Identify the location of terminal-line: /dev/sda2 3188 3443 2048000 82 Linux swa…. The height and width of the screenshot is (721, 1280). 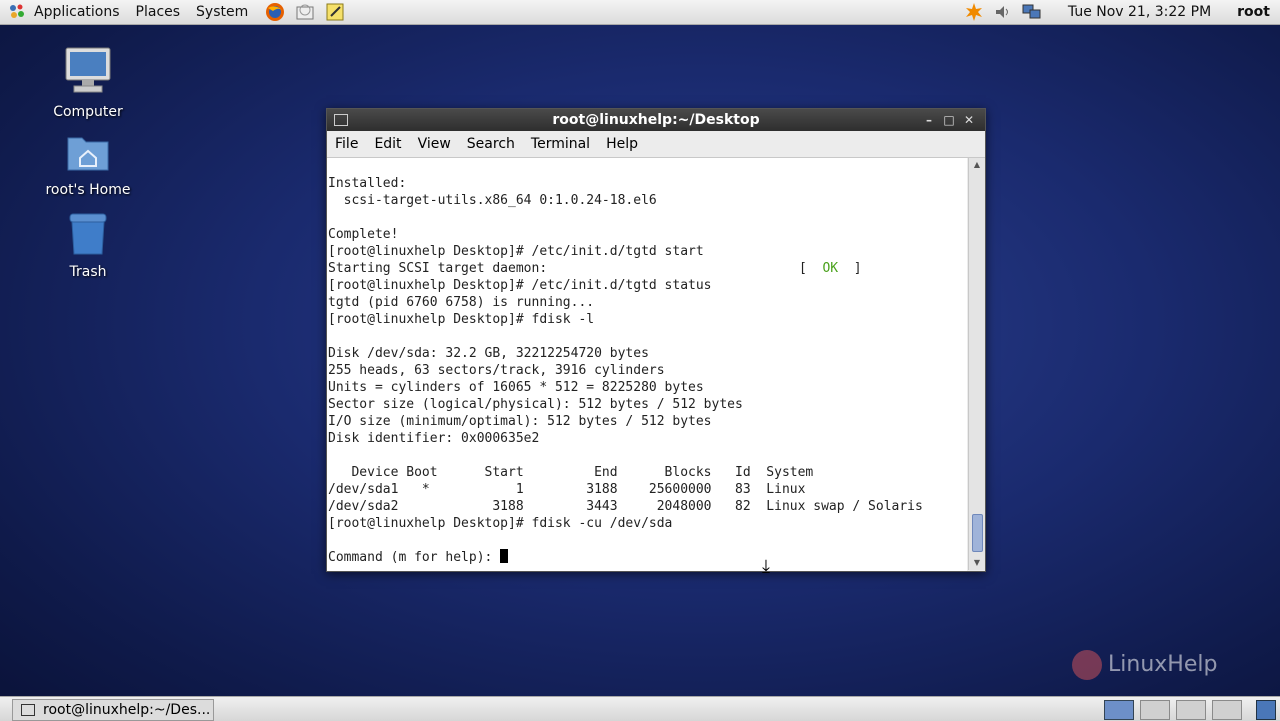
(625, 506).